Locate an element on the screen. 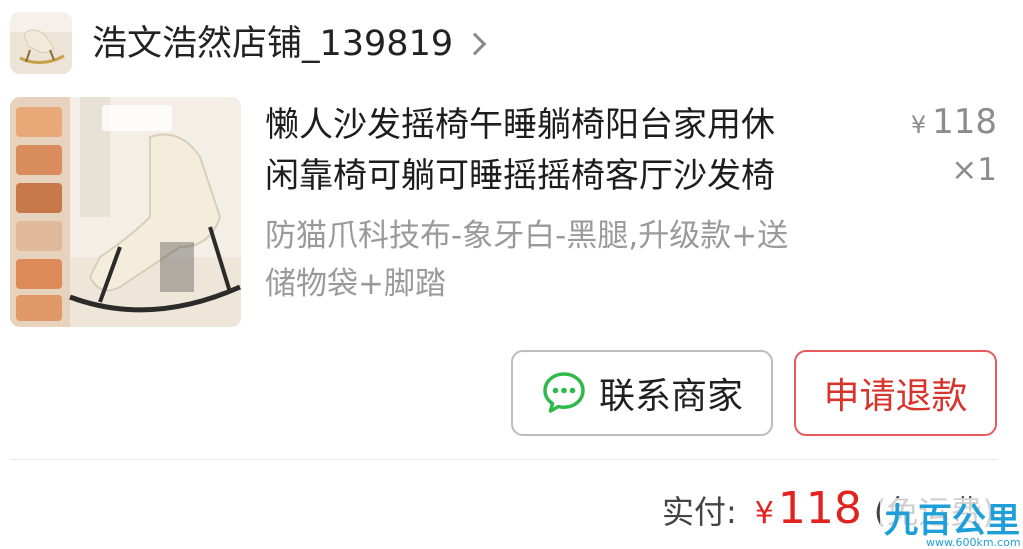 The height and width of the screenshot is (549, 1023). paid-amount: 118 is located at coordinates (819, 508).